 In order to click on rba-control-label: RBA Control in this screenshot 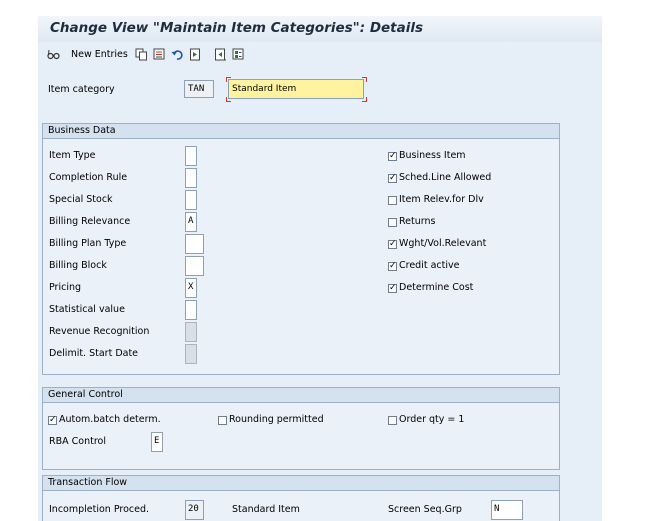, I will do `click(77, 441)`.